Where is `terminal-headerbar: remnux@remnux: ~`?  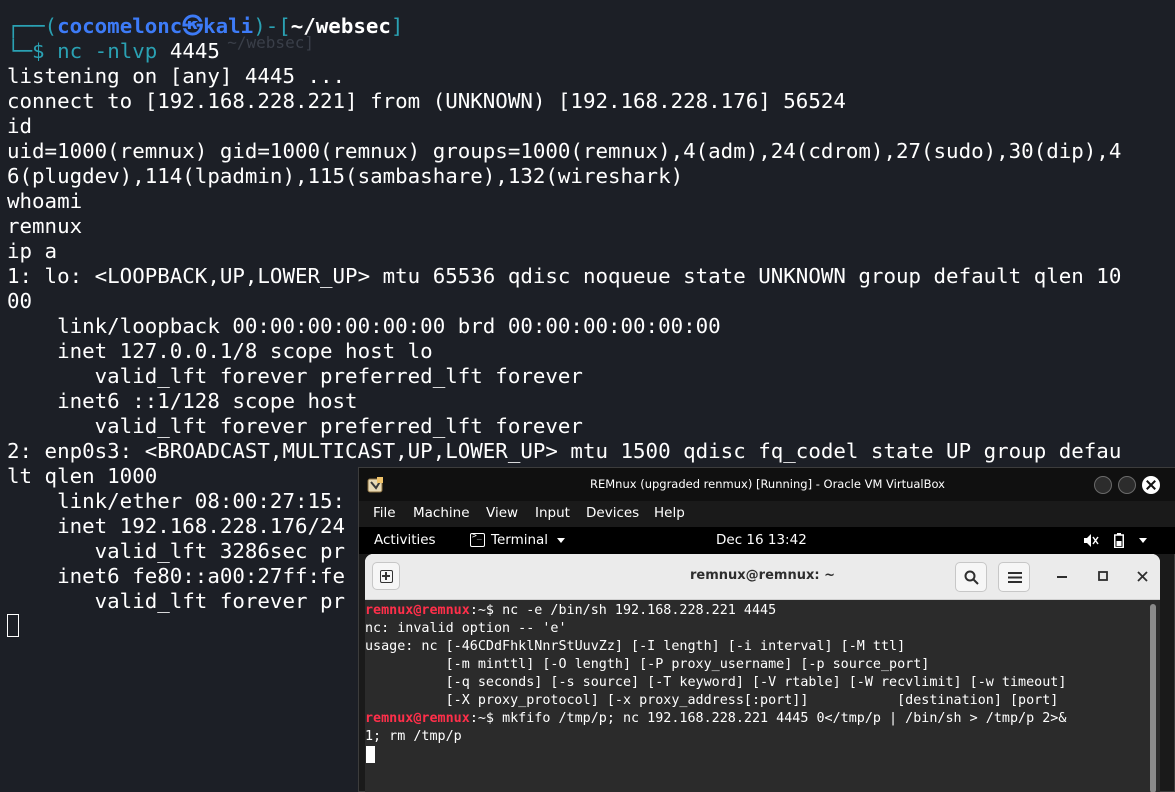 terminal-headerbar: remnux@remnux: ~ is located at coordinates (762, 577).